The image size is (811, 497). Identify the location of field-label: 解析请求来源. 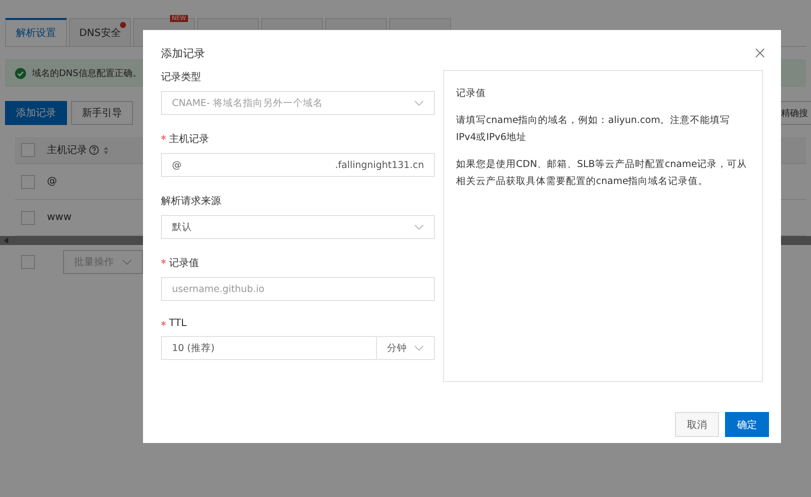
(191, 201).